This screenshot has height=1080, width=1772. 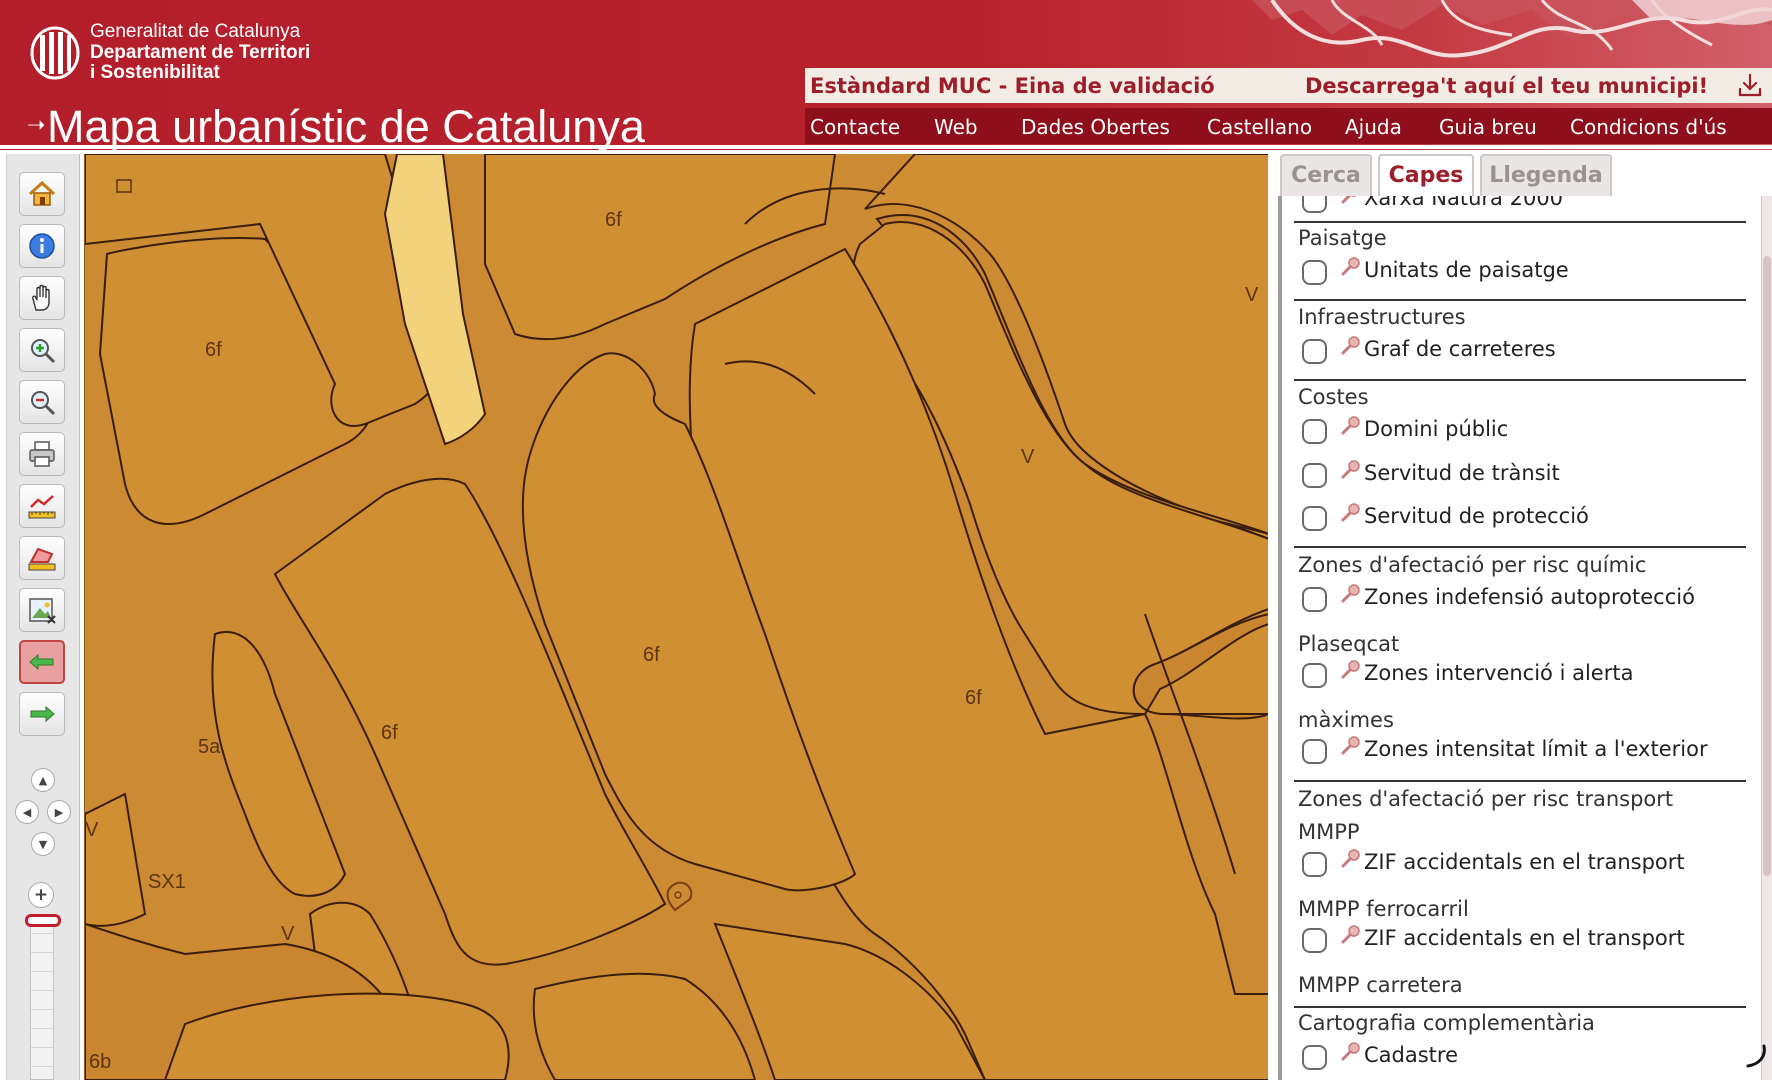 I want to click on pan-up-button: ▲, so click(x=43, y=780).